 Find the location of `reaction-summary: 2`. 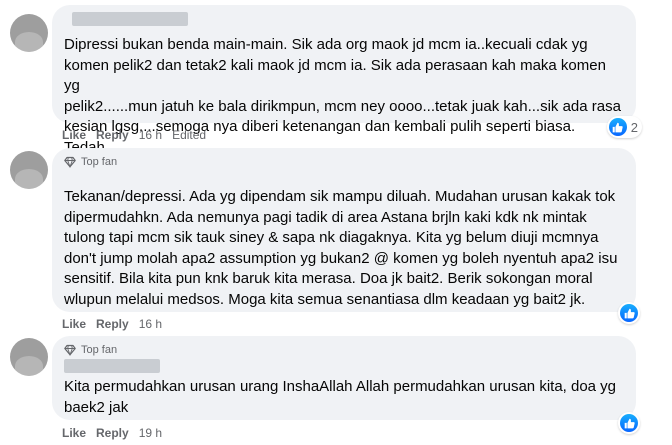

reaction-summary: 2 is located at coordinates (624, 127).